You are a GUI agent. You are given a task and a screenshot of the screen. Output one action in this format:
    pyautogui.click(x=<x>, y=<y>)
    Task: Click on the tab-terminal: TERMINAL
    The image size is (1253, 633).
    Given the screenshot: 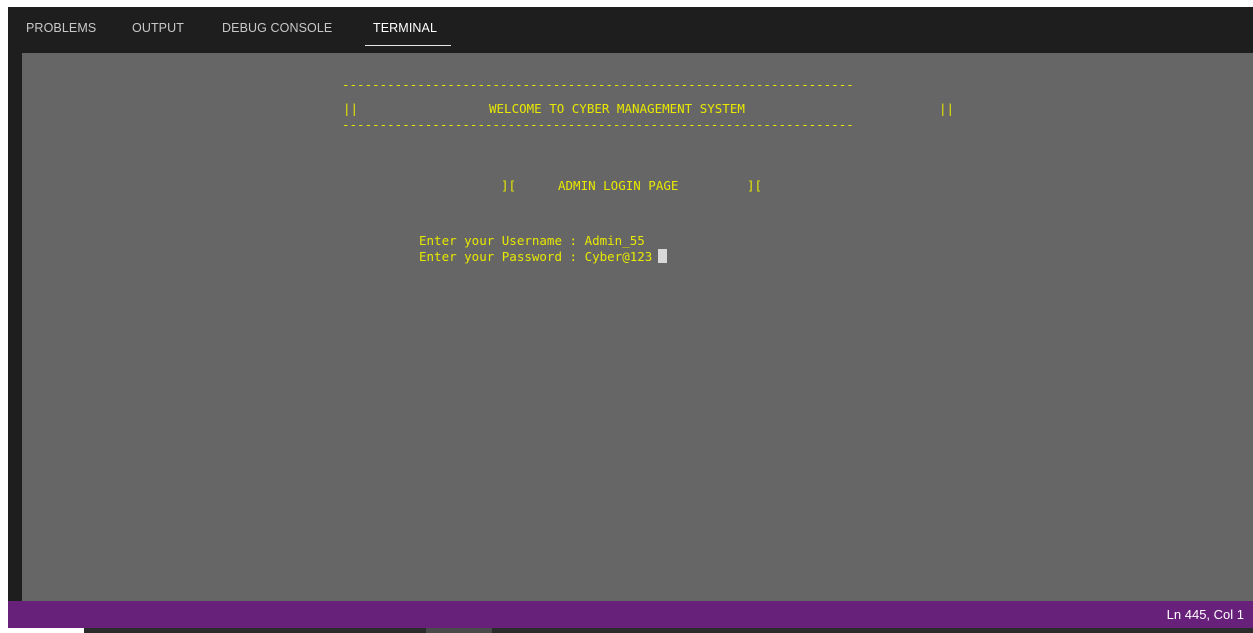 What is the action you would take?
    pyautogui.click(x=405, y=28)
    